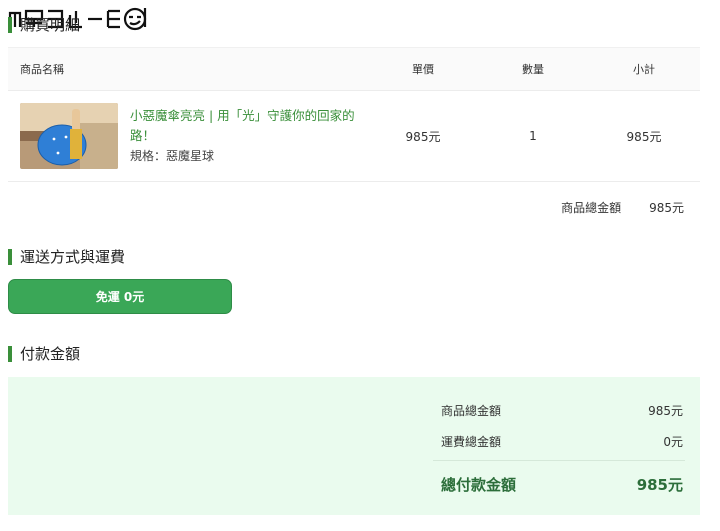  I want to click on header-unit-price: 單價, so click(423, 69).